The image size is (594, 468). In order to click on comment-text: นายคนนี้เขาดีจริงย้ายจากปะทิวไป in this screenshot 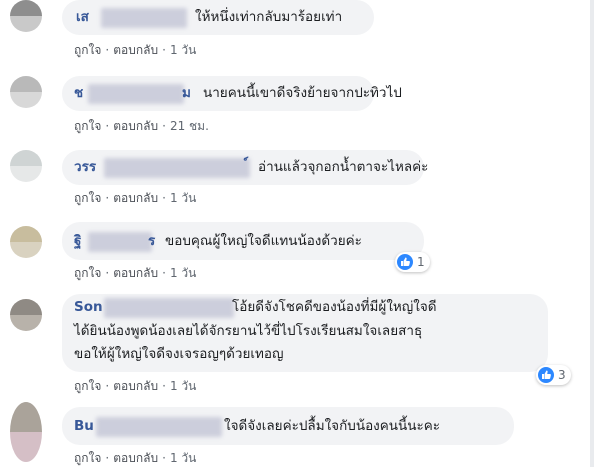, I will do `click(302, 93)`.